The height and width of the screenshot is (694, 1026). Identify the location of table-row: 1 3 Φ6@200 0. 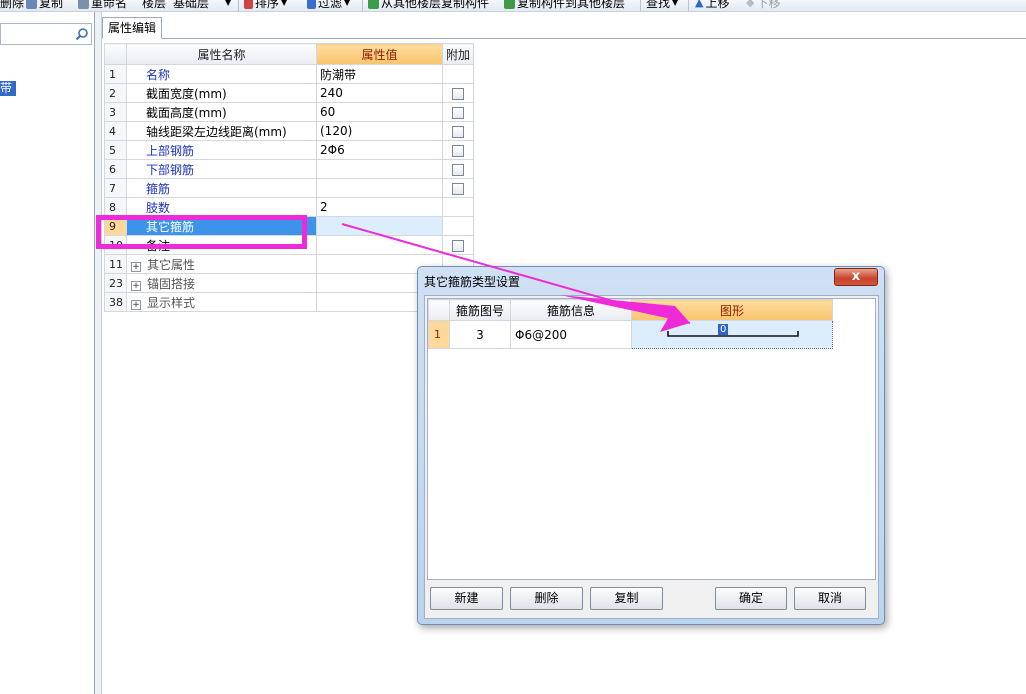
(630, 334).